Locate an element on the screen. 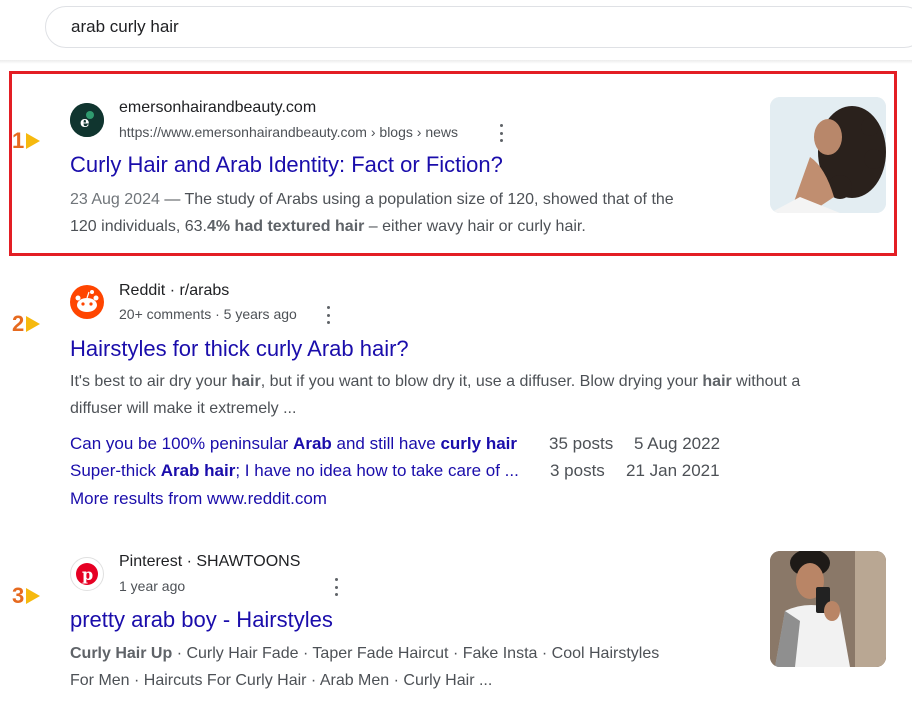 This screenshot has width=912, height=714. sublink-date: 21 Jan 2021 is located at coordinates (673, 470).